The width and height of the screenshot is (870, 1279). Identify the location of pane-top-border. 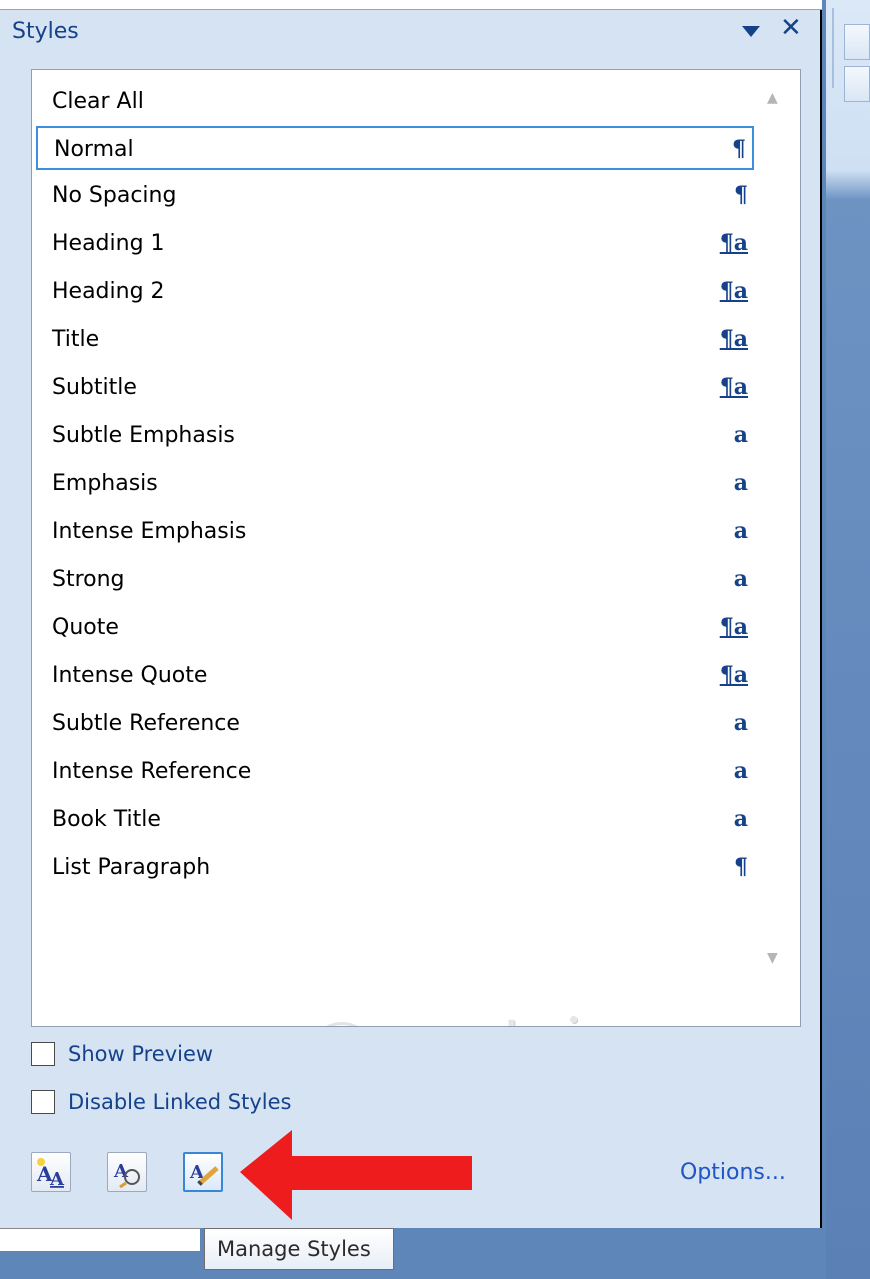
(411, 5).